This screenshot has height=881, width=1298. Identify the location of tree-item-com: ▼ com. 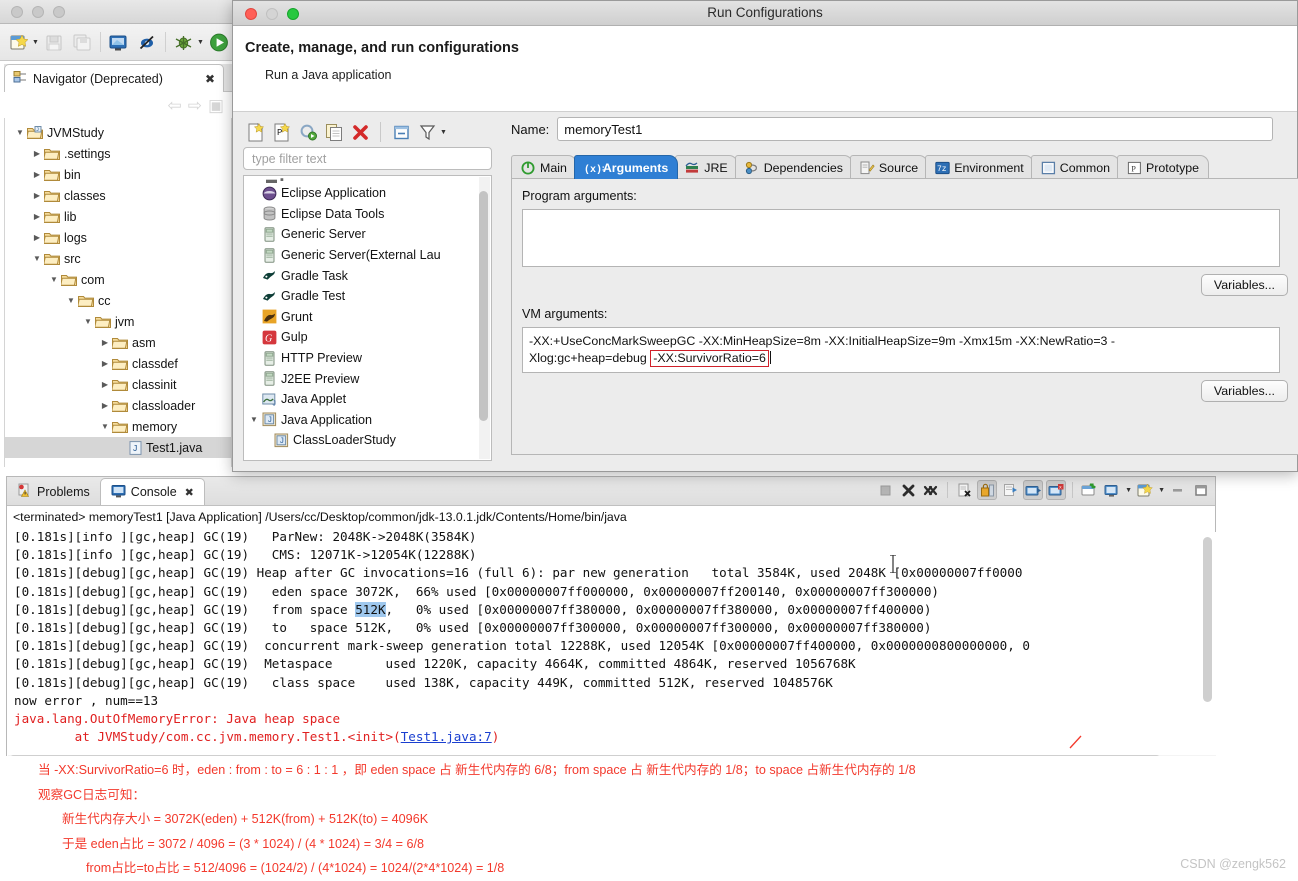
(118, 279).